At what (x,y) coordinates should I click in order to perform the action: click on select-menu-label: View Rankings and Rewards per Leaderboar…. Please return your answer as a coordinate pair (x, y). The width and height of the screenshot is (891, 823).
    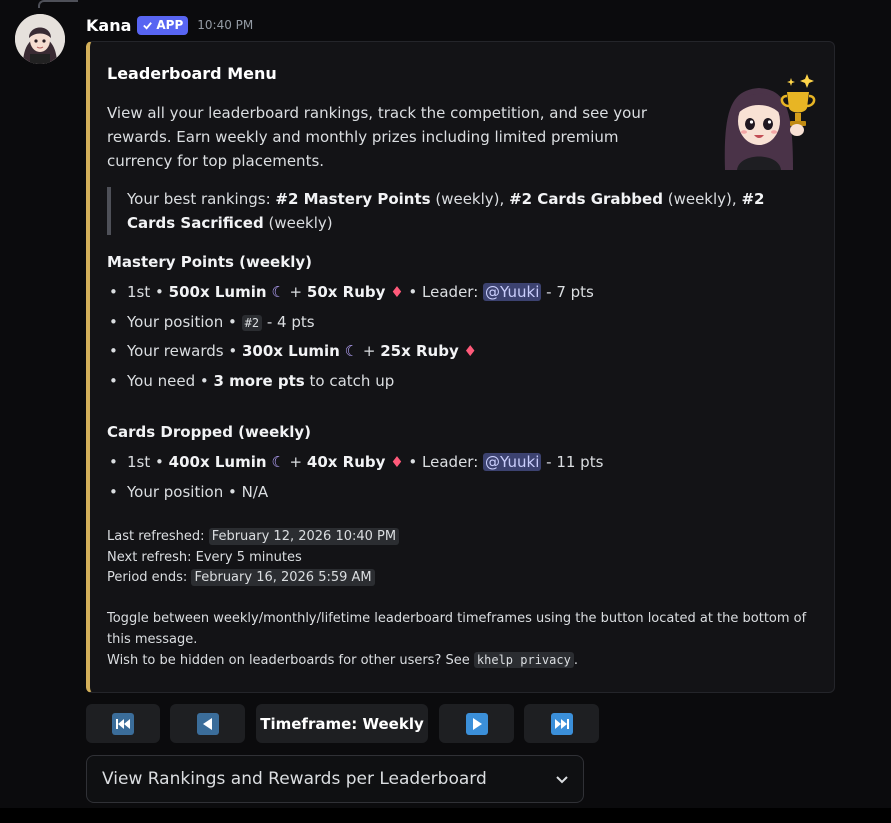
    Looking at the image, I should click on (294, 779).